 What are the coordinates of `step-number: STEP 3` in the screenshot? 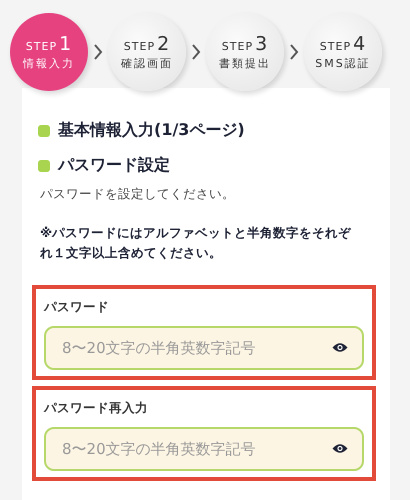 It's located at (245, 44).